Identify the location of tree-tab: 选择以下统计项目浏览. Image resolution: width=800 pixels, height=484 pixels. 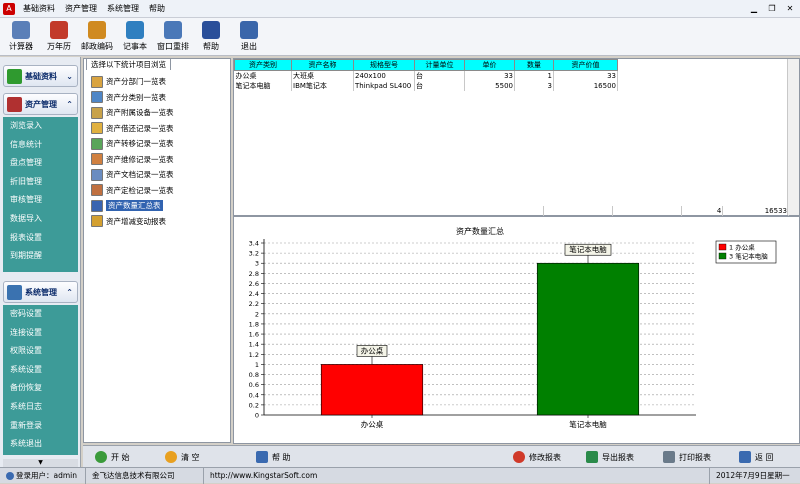
(128, 64).